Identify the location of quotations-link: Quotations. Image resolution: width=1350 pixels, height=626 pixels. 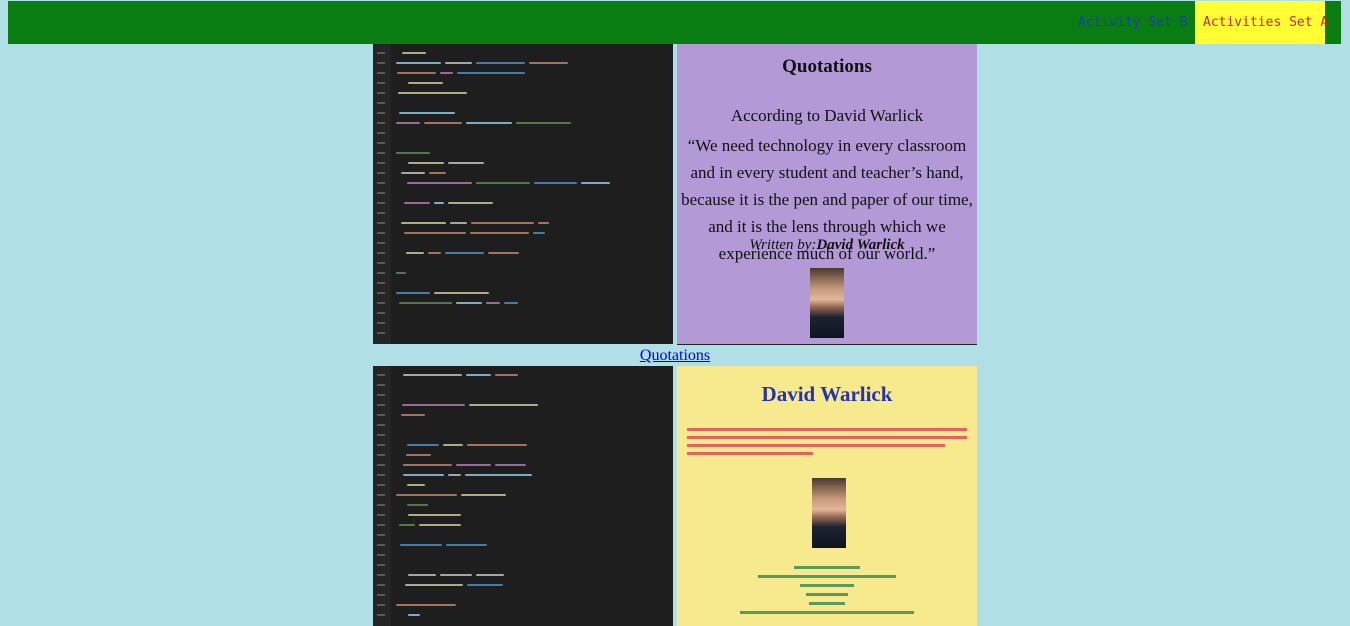
(675, 355).